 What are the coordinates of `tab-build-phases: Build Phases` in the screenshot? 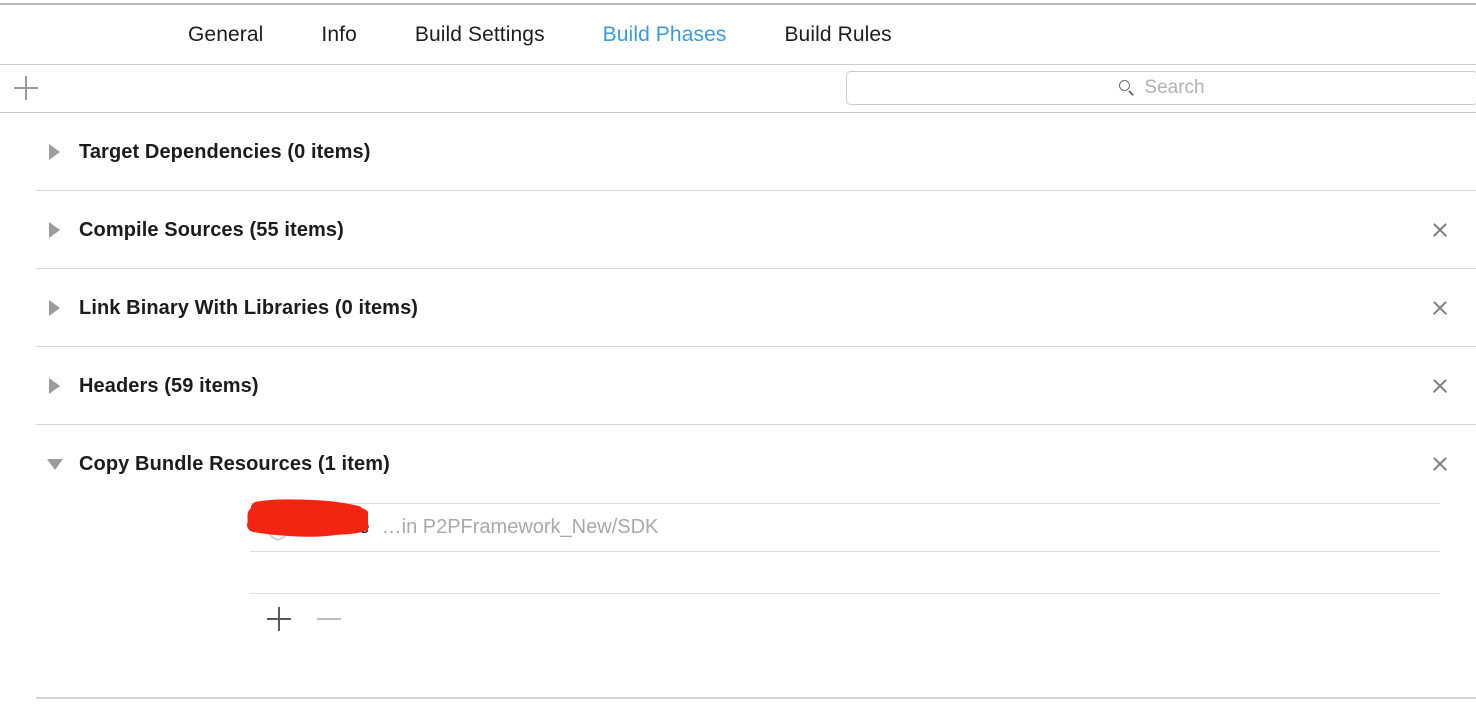 It's located at (665, 35).